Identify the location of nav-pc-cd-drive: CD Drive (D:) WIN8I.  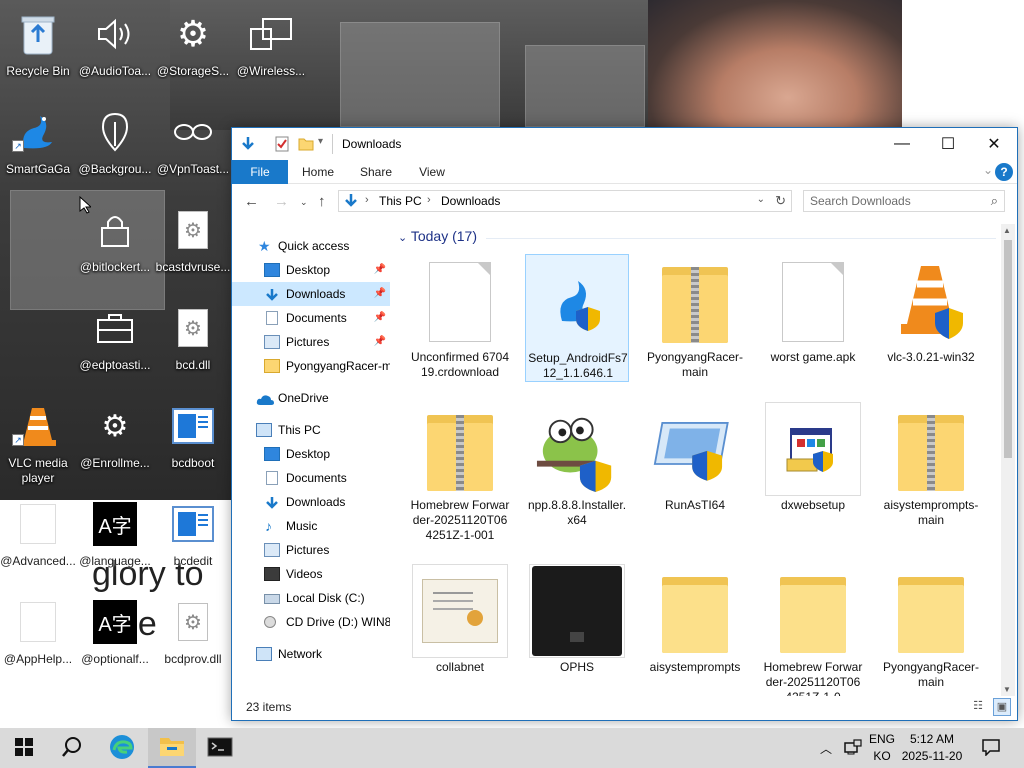
(311, 622).